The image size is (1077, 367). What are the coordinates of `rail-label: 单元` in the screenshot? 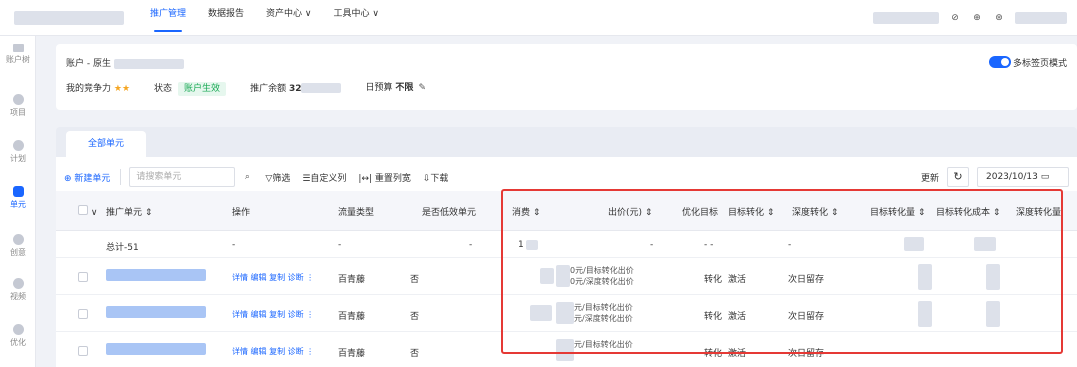 It's located at (18, 204).